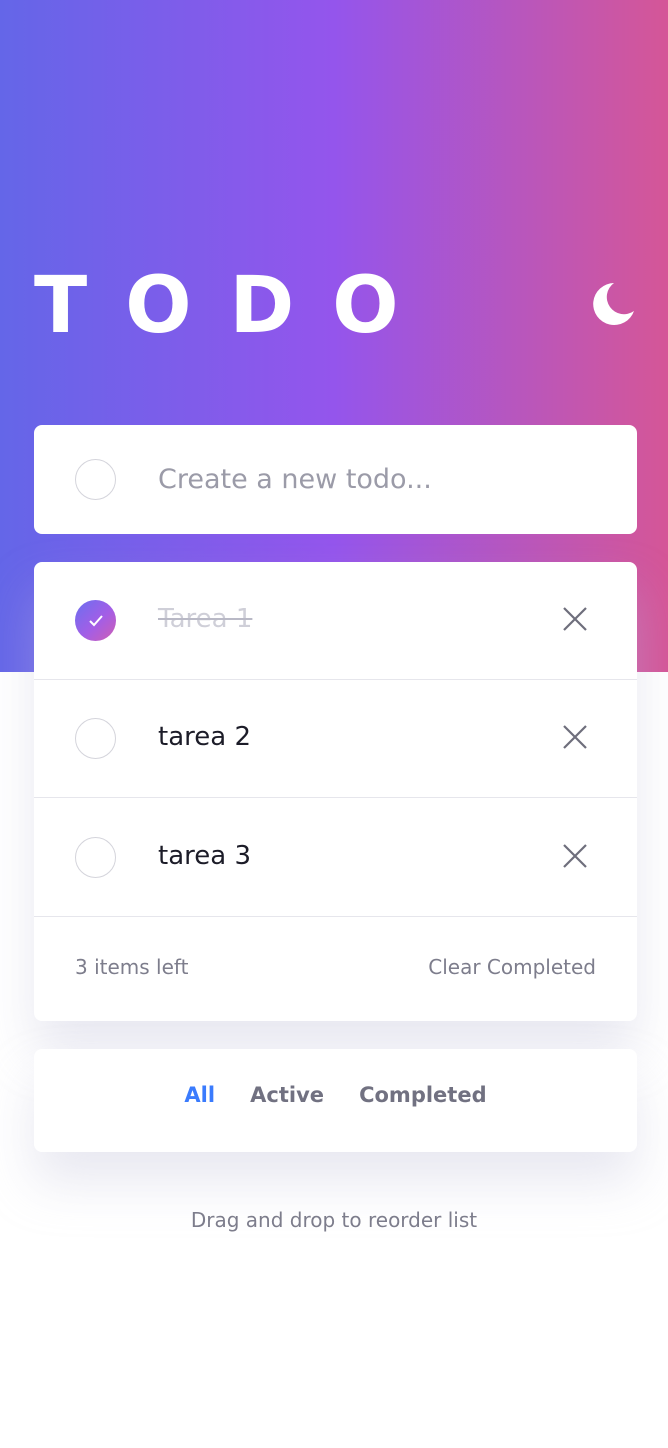 This screenshot has height=1448, width=668. Describe the element at coordinates (334, 1220) in the screenshot. I see `reorder-hint: Drag and drop to reorder list` at that location.